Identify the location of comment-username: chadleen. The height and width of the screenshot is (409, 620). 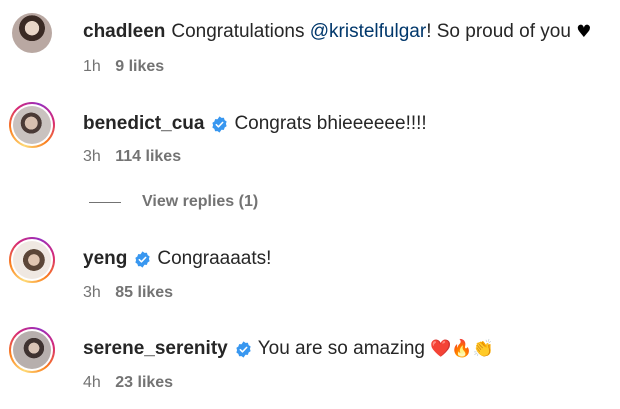
(124, 32).